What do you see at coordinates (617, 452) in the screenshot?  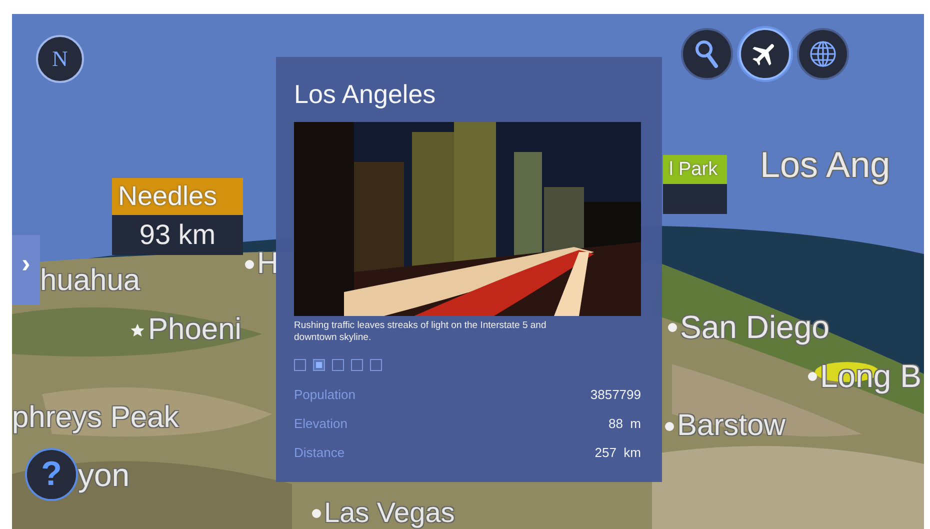 I see `stat-value: 257 km` at bounding box center [617, 452].